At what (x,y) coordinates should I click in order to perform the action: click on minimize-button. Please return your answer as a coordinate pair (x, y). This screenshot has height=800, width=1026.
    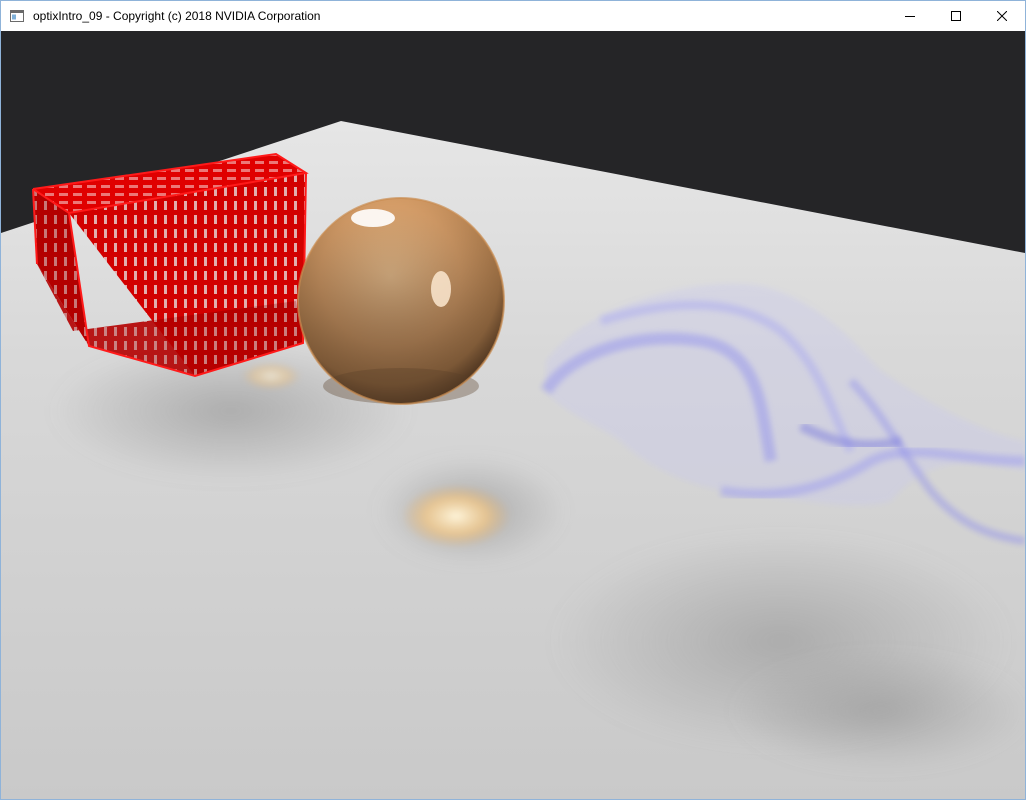
    Looking at the image, I should click on (910, 16).